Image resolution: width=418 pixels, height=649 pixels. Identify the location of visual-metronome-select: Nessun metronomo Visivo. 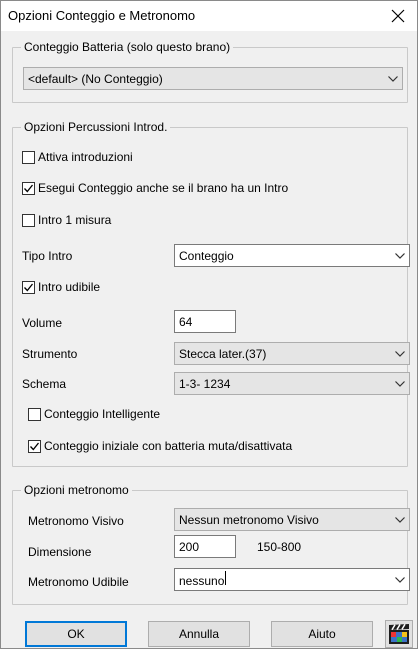
(292, 519).